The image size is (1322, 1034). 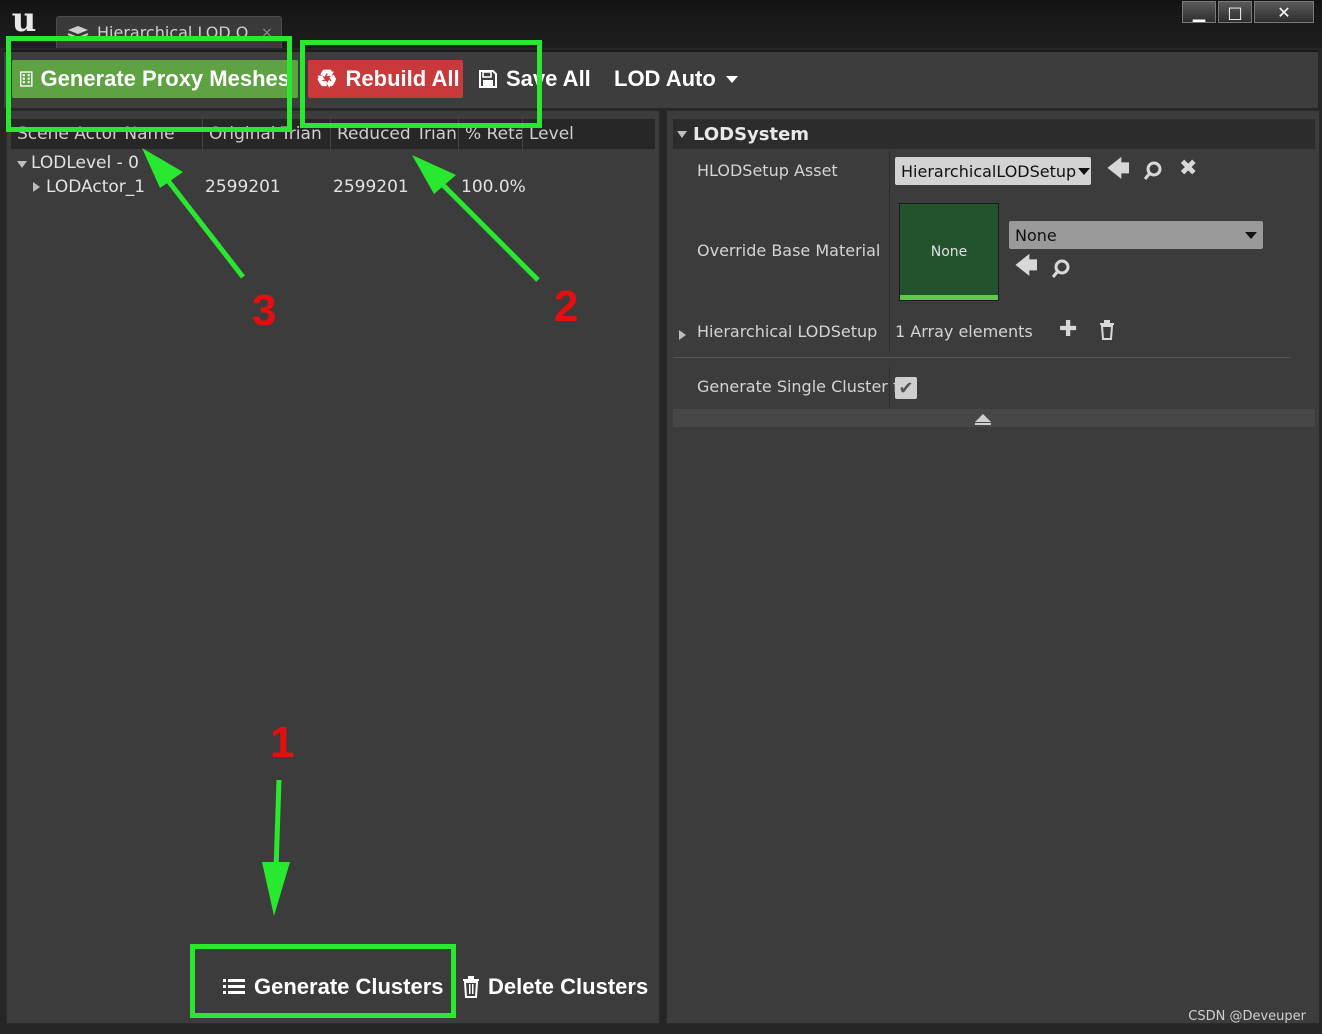 I want to click on arrow-1-head, so click(x=276, y=889).